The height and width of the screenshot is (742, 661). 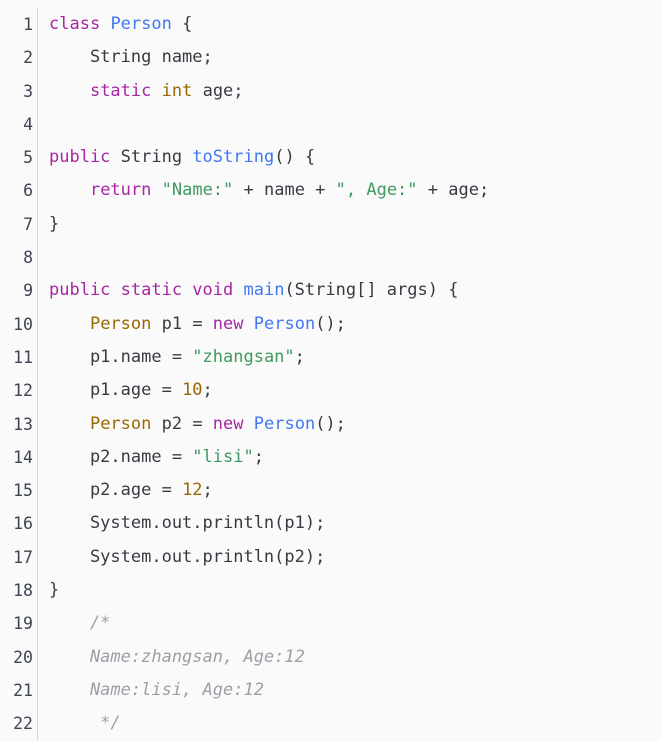 I want to click on code-line: 15 p2.age = 12;, so click(x=330, y=491).